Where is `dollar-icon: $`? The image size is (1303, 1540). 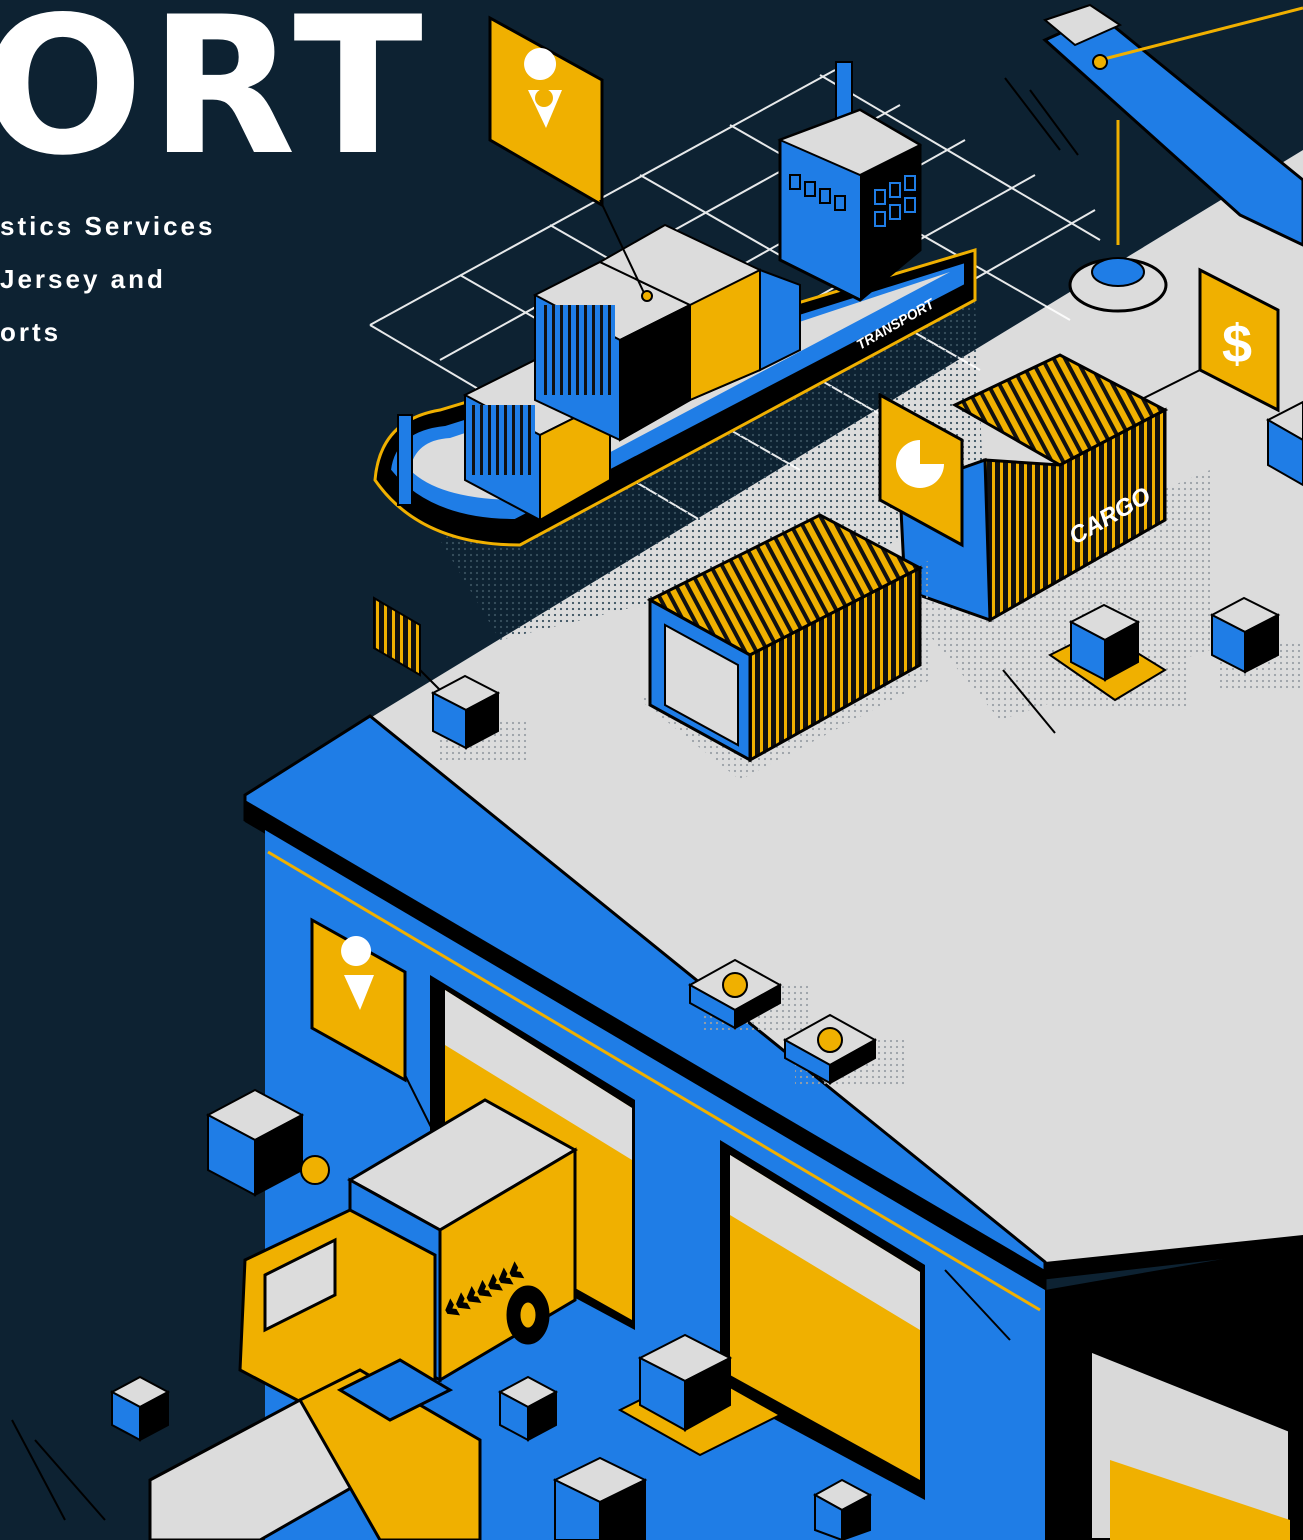
dollar-icon: $ is located at coordinates (1237, 344).